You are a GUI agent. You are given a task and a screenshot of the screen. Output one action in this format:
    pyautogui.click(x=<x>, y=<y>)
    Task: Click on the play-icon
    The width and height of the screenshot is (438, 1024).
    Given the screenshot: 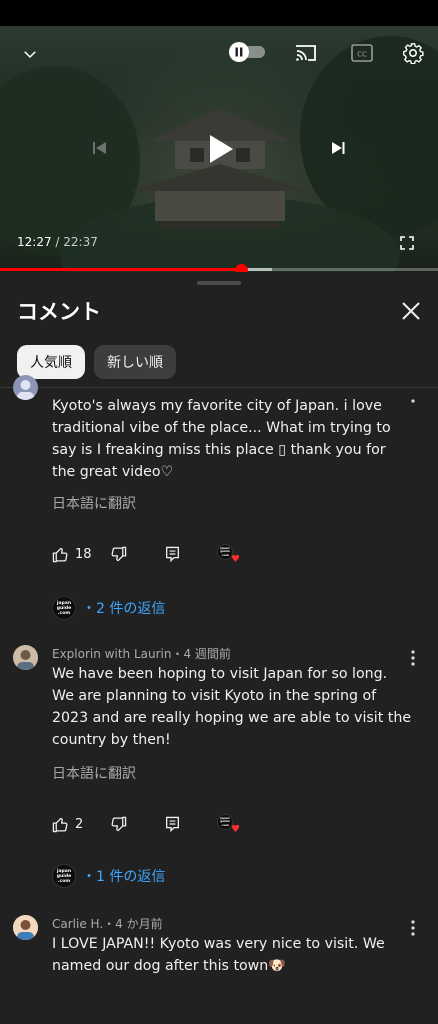 What is the action you would take?
    pyautogui.click(x=221, y=149)
    